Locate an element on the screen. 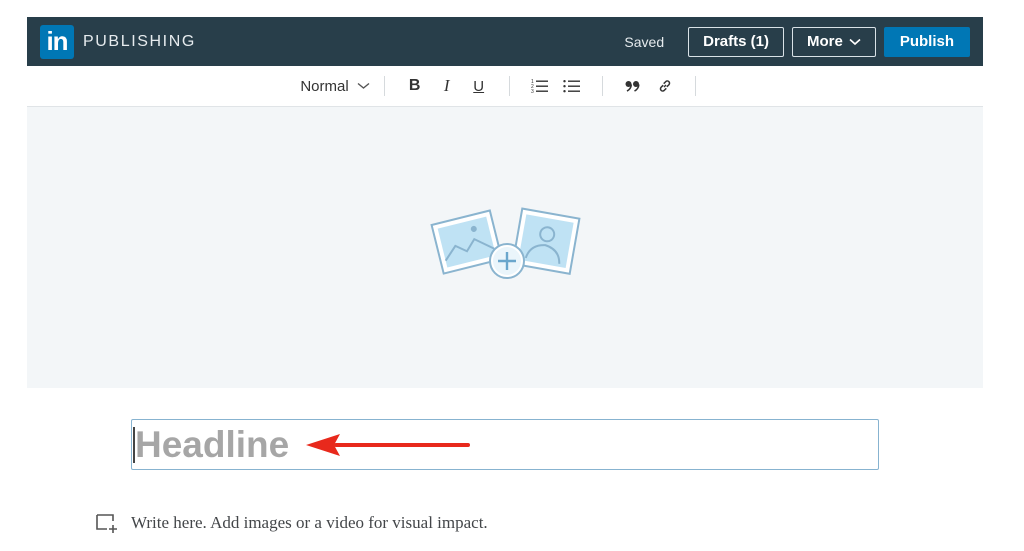  italic-button: I is located at coordinates (447, 86).